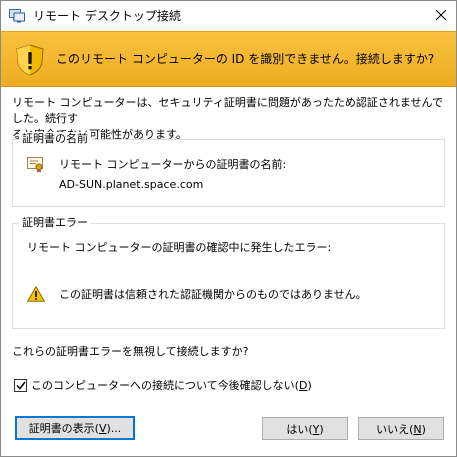  Describe the element at coordinates (36, 165) in the screenshot. I see `certificate-icon` at that location.